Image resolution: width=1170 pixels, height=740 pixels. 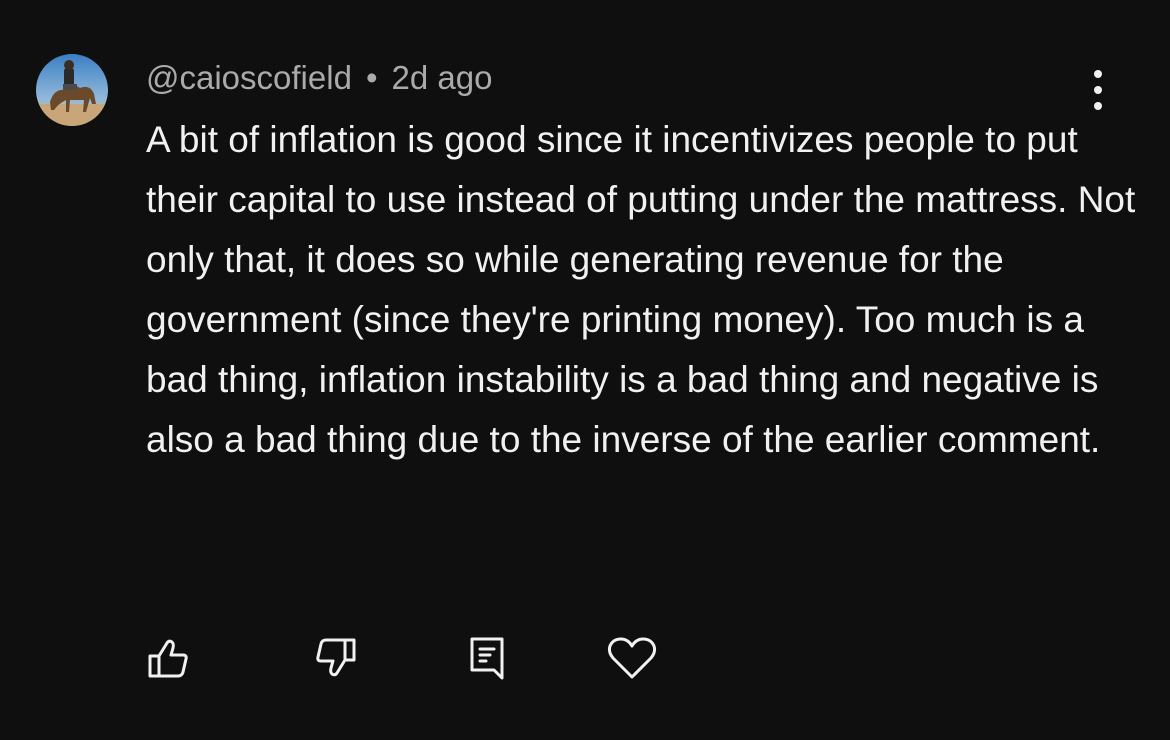 I want to click on avatar-image, so click(x=72, y=90).